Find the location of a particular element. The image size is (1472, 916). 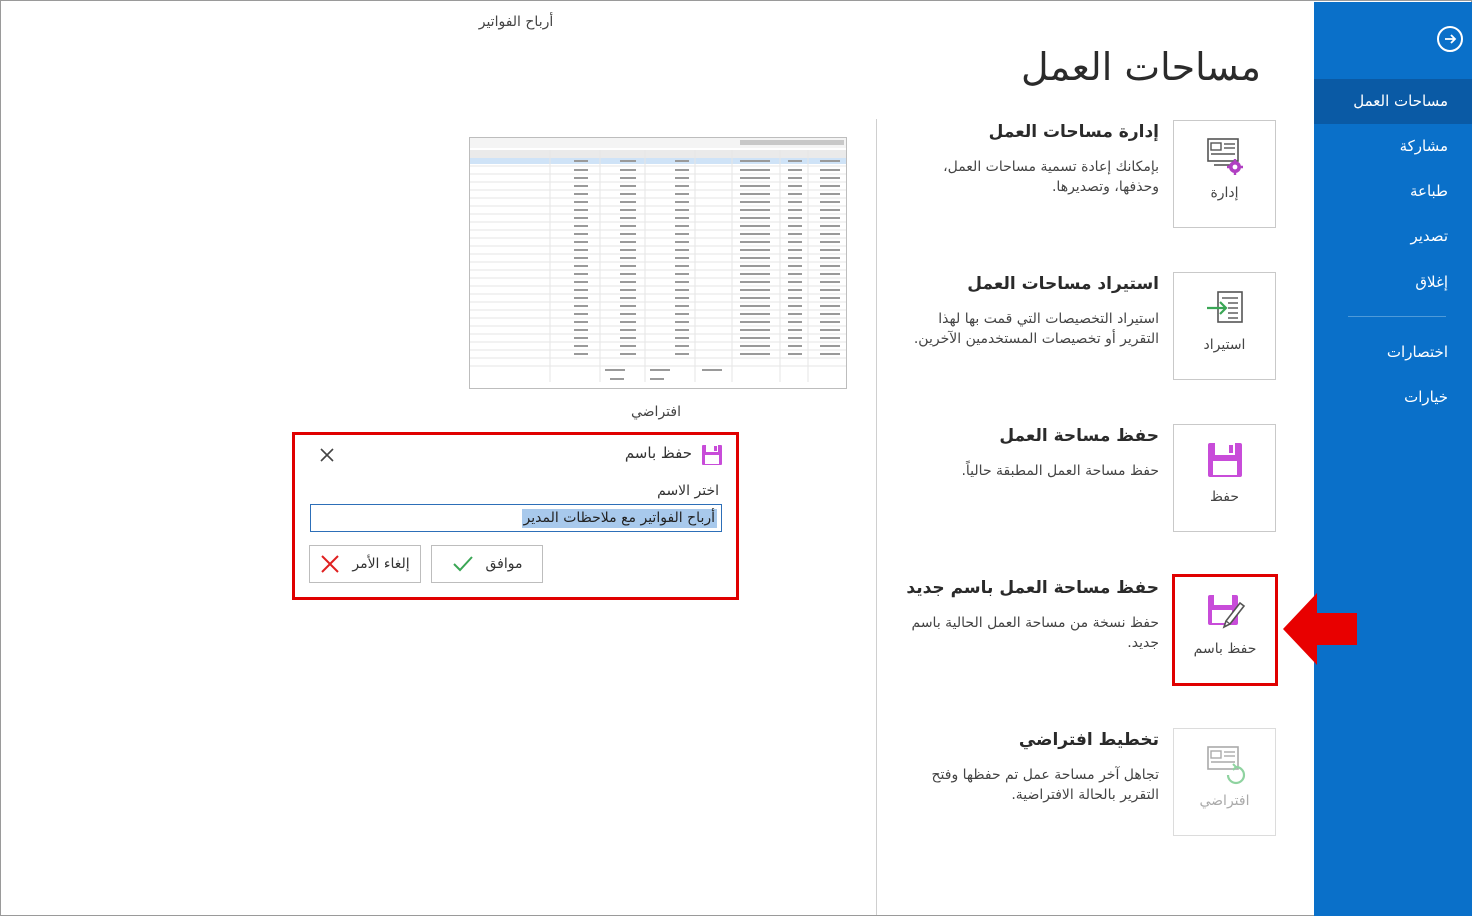

sidebar-item-print: طباعة is located at coordinates (1429, 191).